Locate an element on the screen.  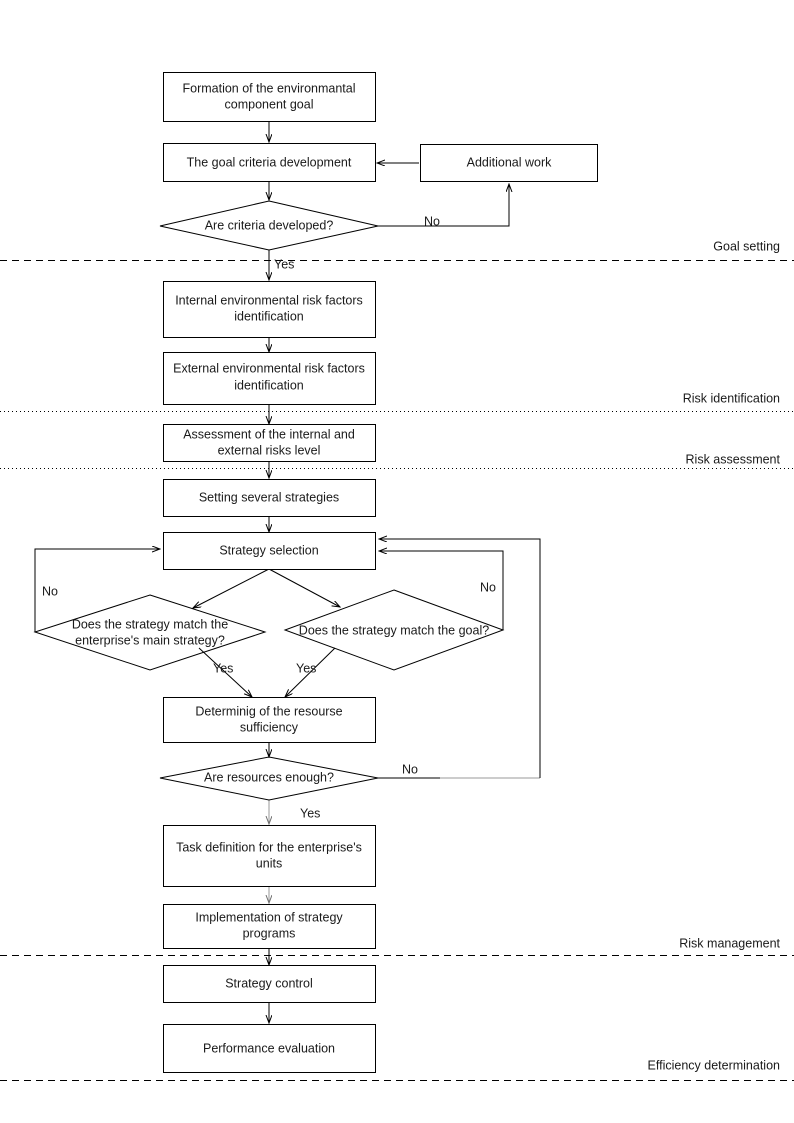
node-goal-criteria-development: The goal criteria development is located at coordinates (269, 162).